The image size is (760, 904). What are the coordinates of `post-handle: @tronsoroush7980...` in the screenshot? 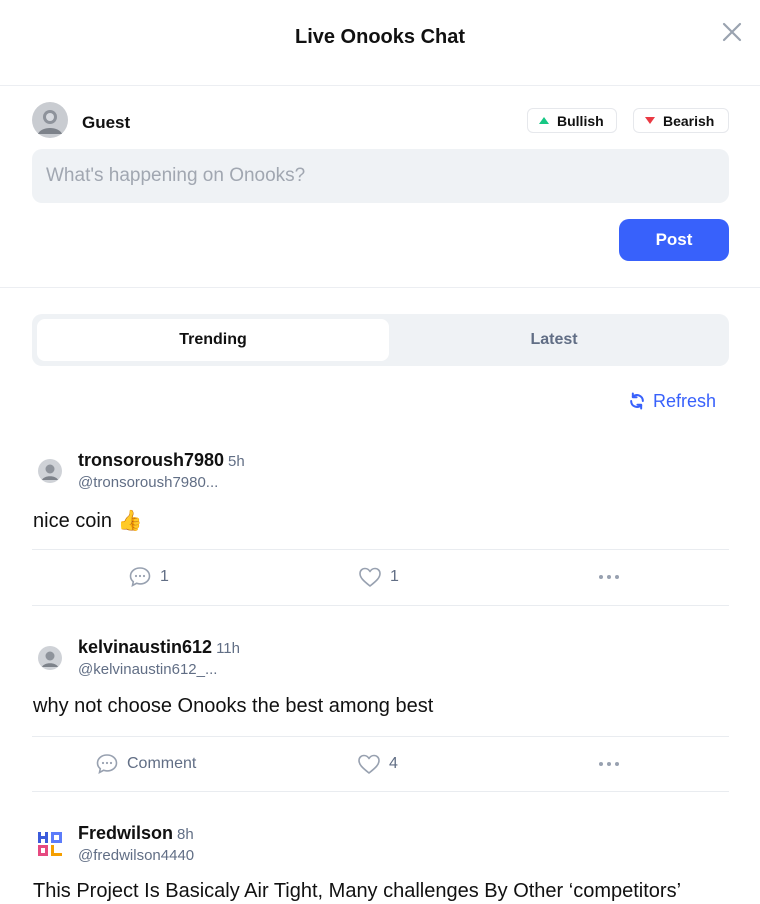 It's located at (148, 482).